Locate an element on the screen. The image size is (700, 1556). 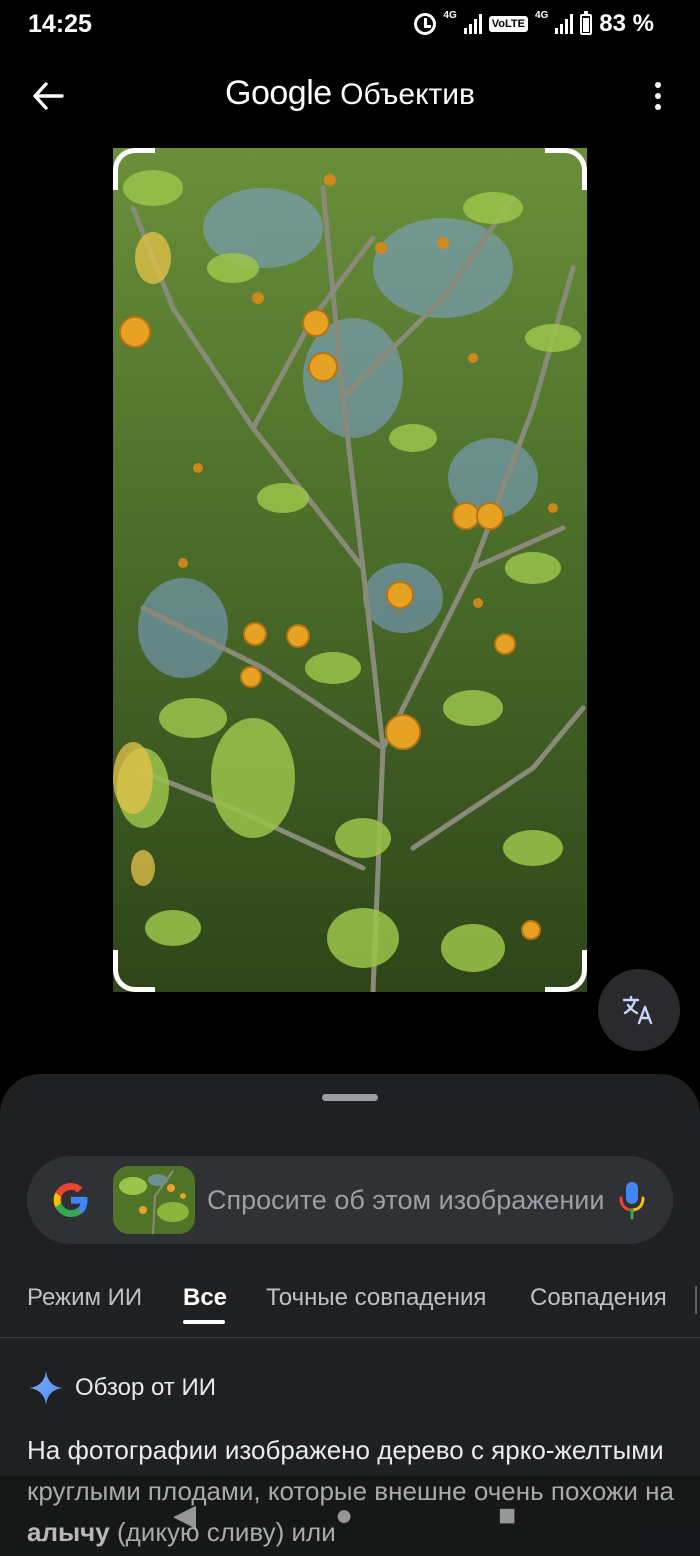
status-icons: 4G VoLTE 4G 83 % is located at coordinates (534, 24).